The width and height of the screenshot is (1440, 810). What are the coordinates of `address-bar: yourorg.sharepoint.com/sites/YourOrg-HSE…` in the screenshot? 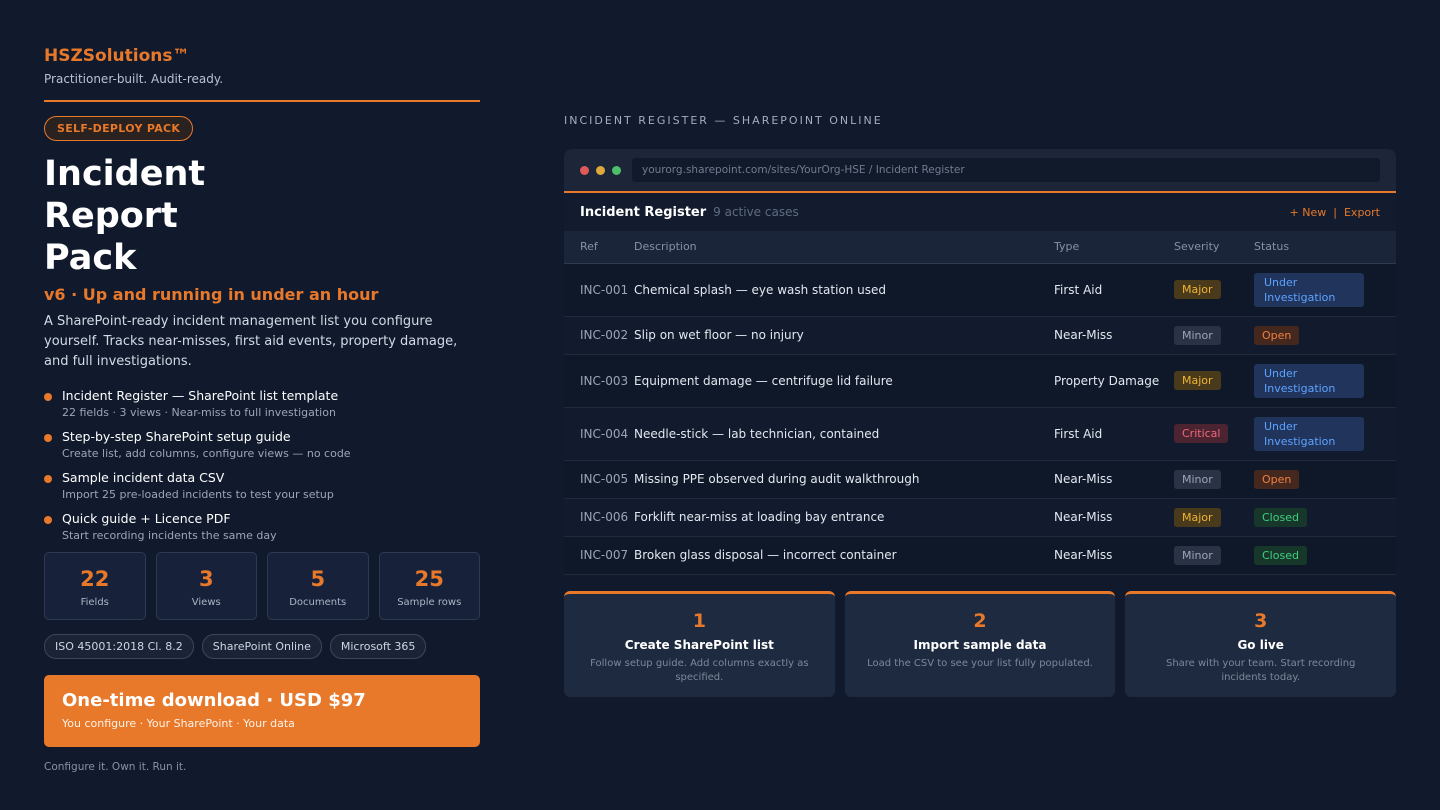 It's located at (1006, 170).